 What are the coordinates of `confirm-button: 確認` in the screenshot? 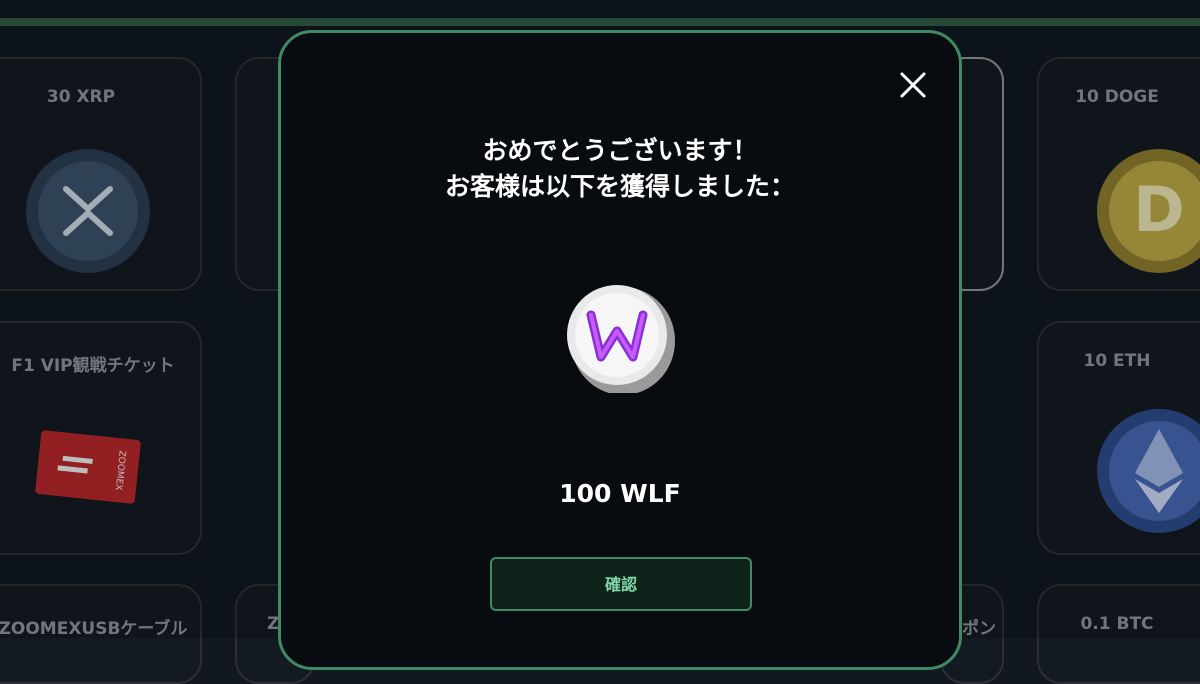 It's located at (621, 584).